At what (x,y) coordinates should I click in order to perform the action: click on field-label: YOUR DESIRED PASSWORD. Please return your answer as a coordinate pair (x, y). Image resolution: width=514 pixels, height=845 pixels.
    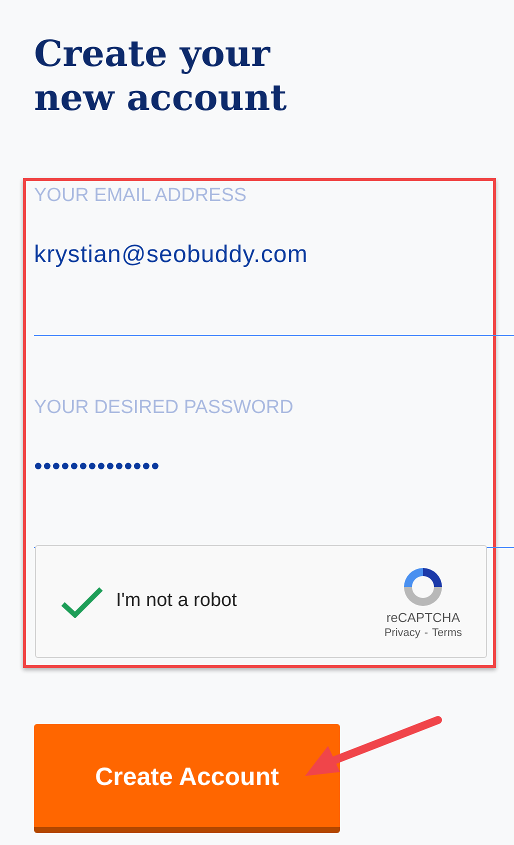
    Looking at the image, I should click on (164, 408).